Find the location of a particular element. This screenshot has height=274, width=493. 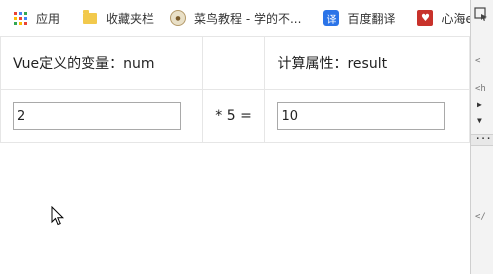

operator-label: * 5 = is located at coordinates (233, 116).